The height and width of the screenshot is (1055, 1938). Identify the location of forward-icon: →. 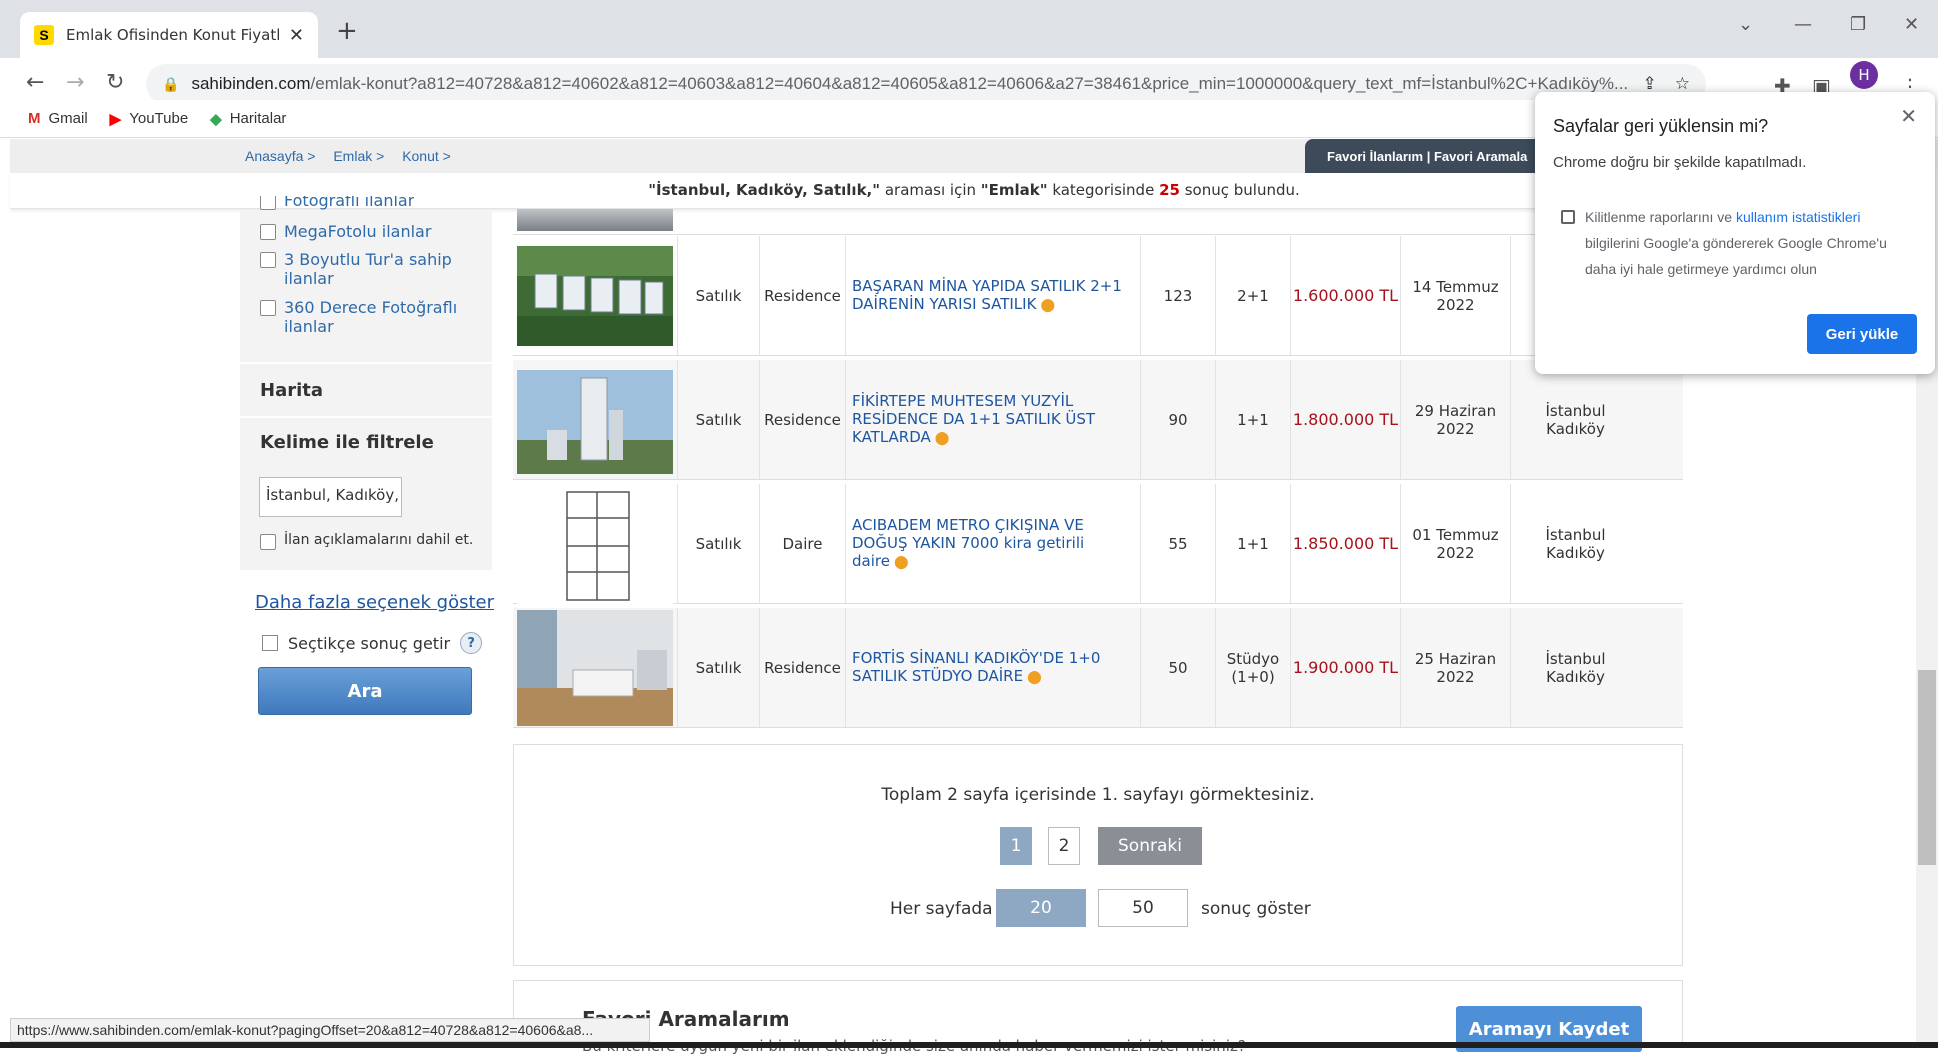
(75, 82).